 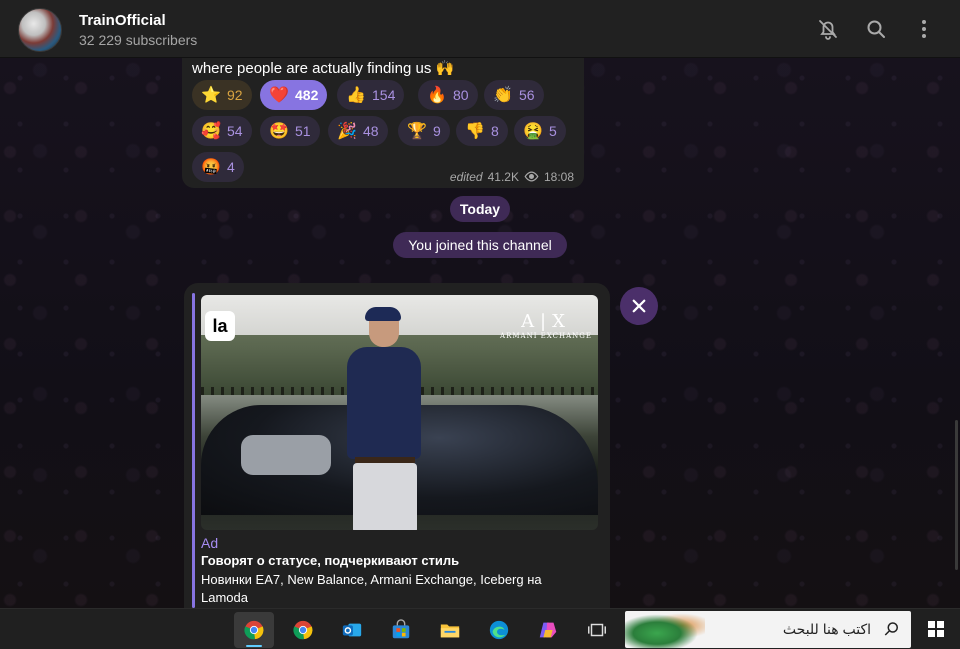 What do you see at coordinates (307, 95) in the screenshot?
I see `reaction-count: 482` at bounding box center [307, 95].